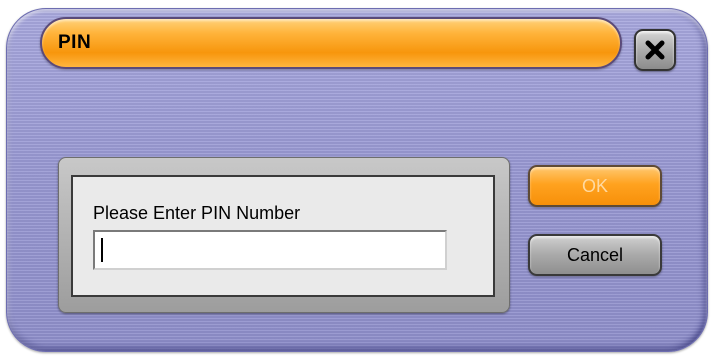  I want to click on pin-prompt-label: Please Enter PIN Number, so click(197, 213).